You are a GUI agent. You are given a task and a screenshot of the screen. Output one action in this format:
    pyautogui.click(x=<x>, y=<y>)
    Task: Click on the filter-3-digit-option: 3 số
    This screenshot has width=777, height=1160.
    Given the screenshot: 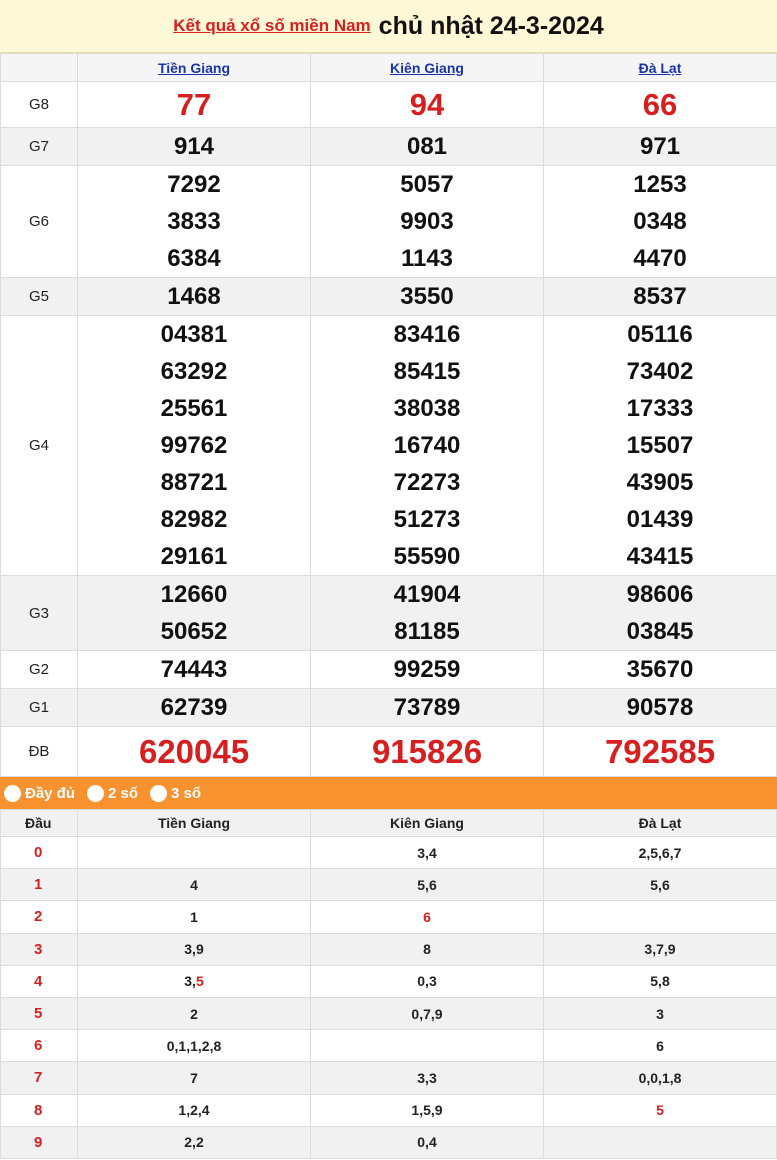 What is the action you would take?
    pyautogui.click(x=176, y=793)
    